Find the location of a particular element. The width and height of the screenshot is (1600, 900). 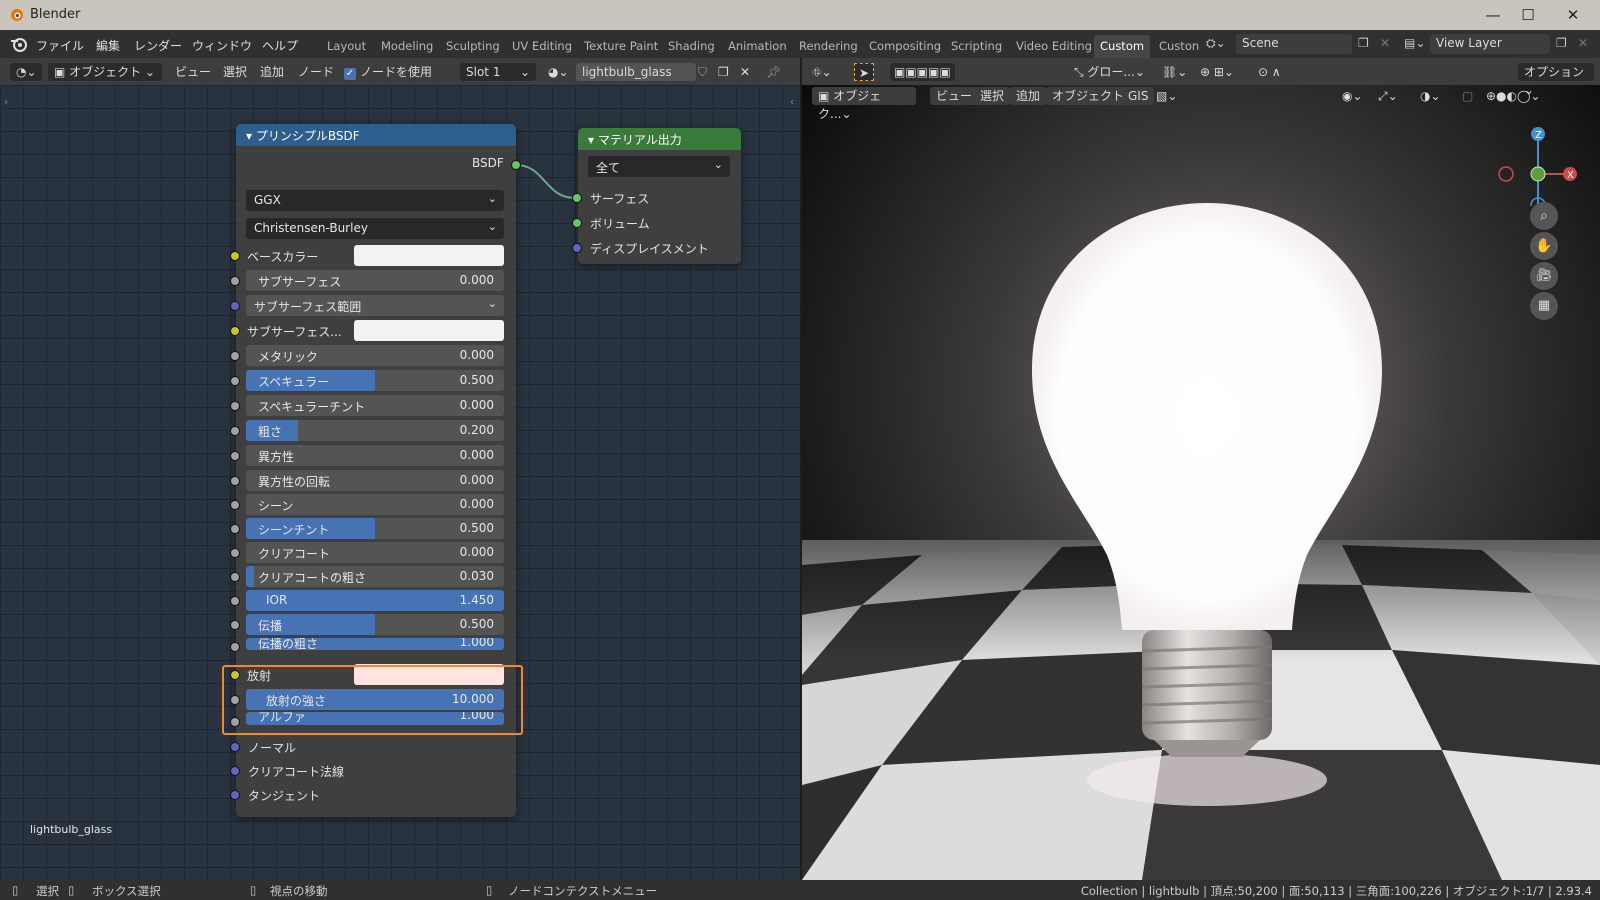

subsurface-field: サブサーフェス 0.000 is located at coordinates (375, 280).